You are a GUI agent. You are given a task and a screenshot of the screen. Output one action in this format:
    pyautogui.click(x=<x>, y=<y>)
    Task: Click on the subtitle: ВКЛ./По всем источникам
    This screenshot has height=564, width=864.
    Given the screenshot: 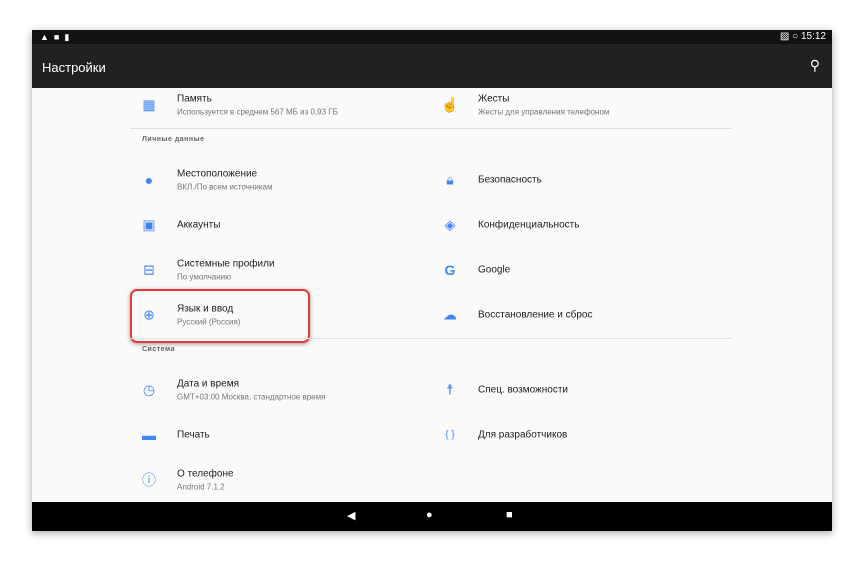 What is the action you would take?
    pyautogui.click(x=225, y=187)
    